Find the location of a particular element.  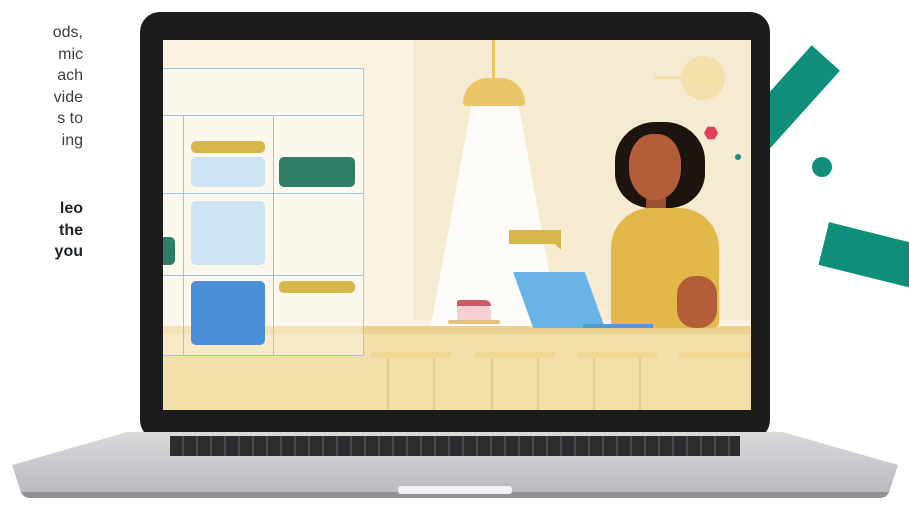

calendar-grid is located at coordinates (263, 212).